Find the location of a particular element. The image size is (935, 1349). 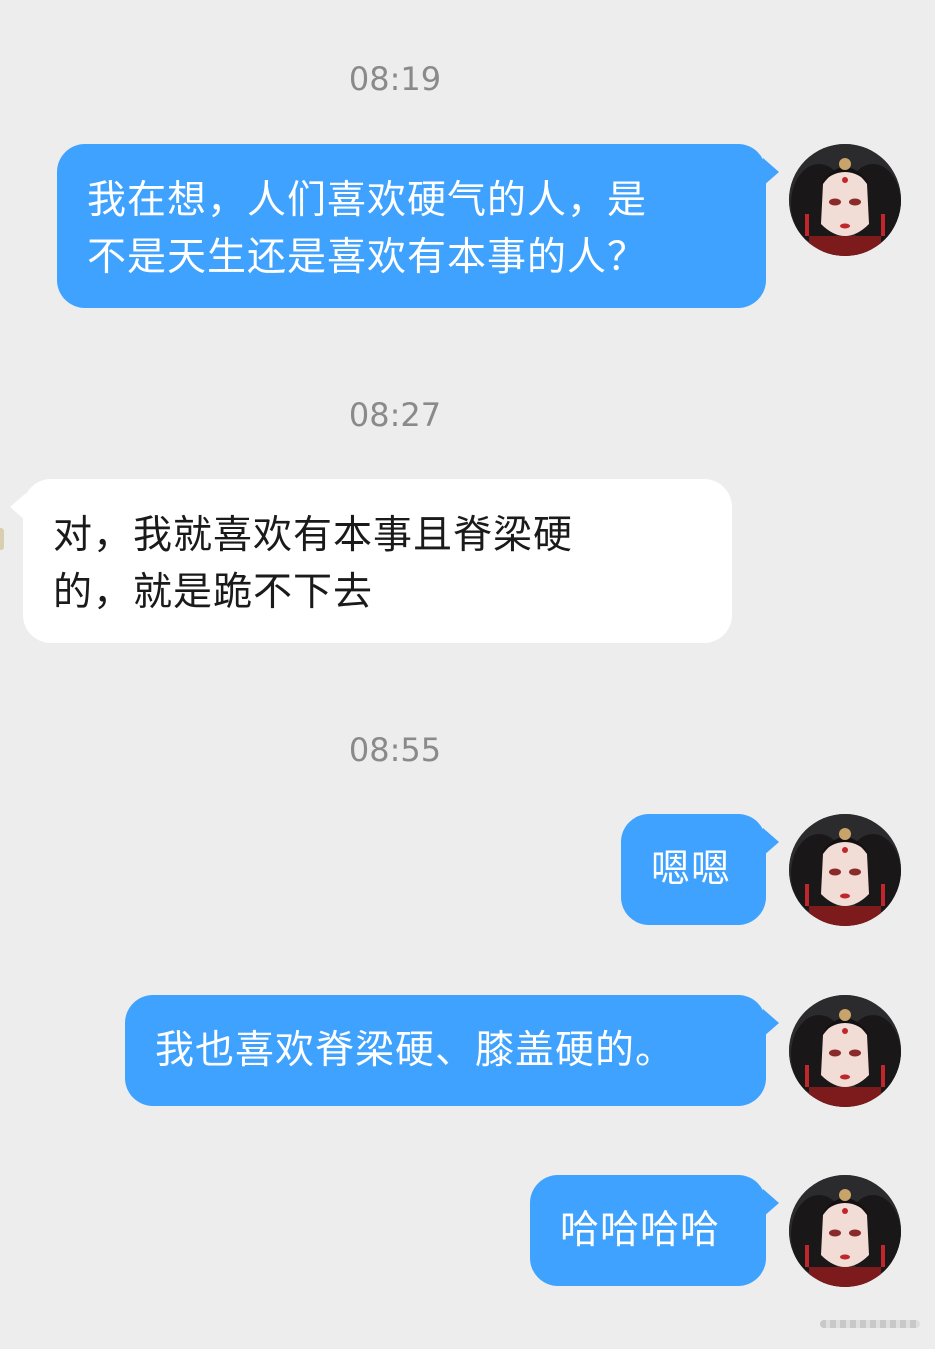

message-text-line: 的，就是跪不下去 is located at coordinates (213, 592).